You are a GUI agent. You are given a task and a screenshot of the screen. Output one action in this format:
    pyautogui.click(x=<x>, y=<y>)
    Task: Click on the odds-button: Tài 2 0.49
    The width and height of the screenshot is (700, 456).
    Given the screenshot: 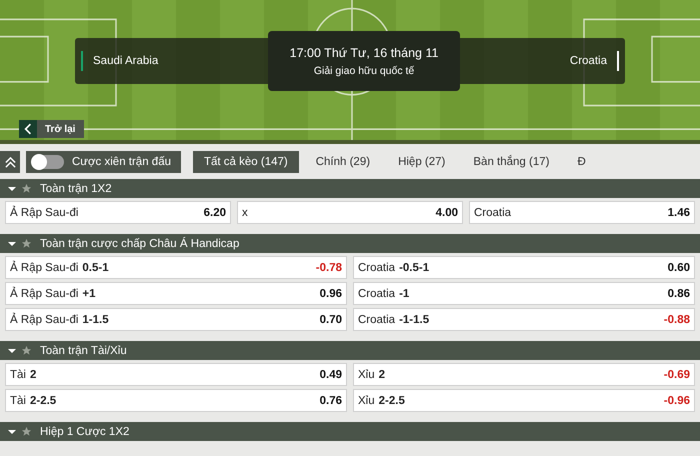 What is the action you would take?
    pyautogui.click(x=176, y=374)
    